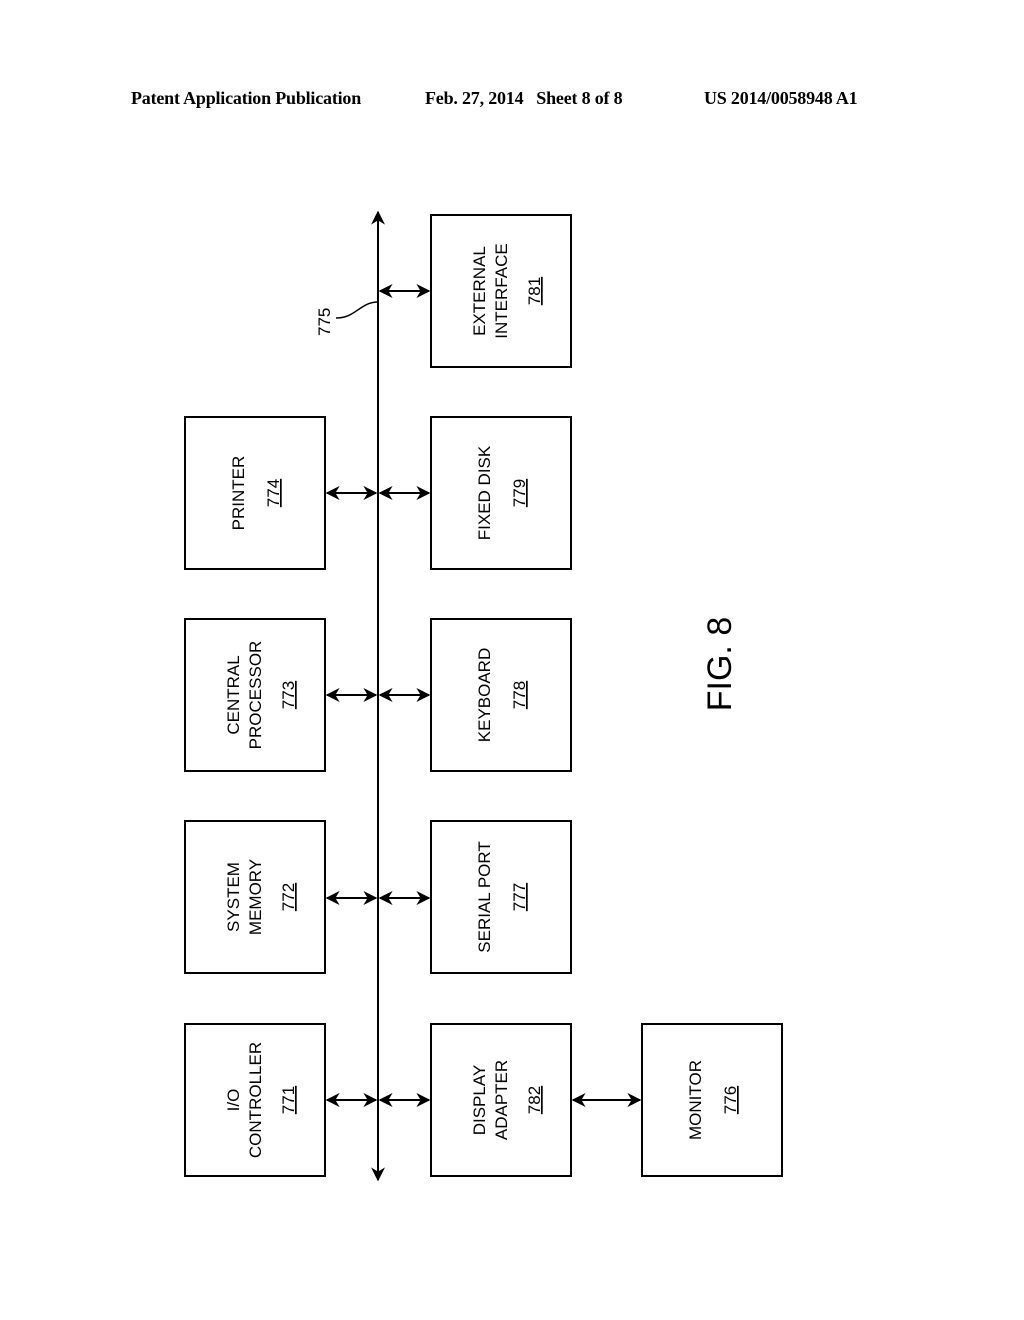 The width and height of the screenshot is (1024, 1320). I want to click on external-interface-ref: 781, so click(534, 291).